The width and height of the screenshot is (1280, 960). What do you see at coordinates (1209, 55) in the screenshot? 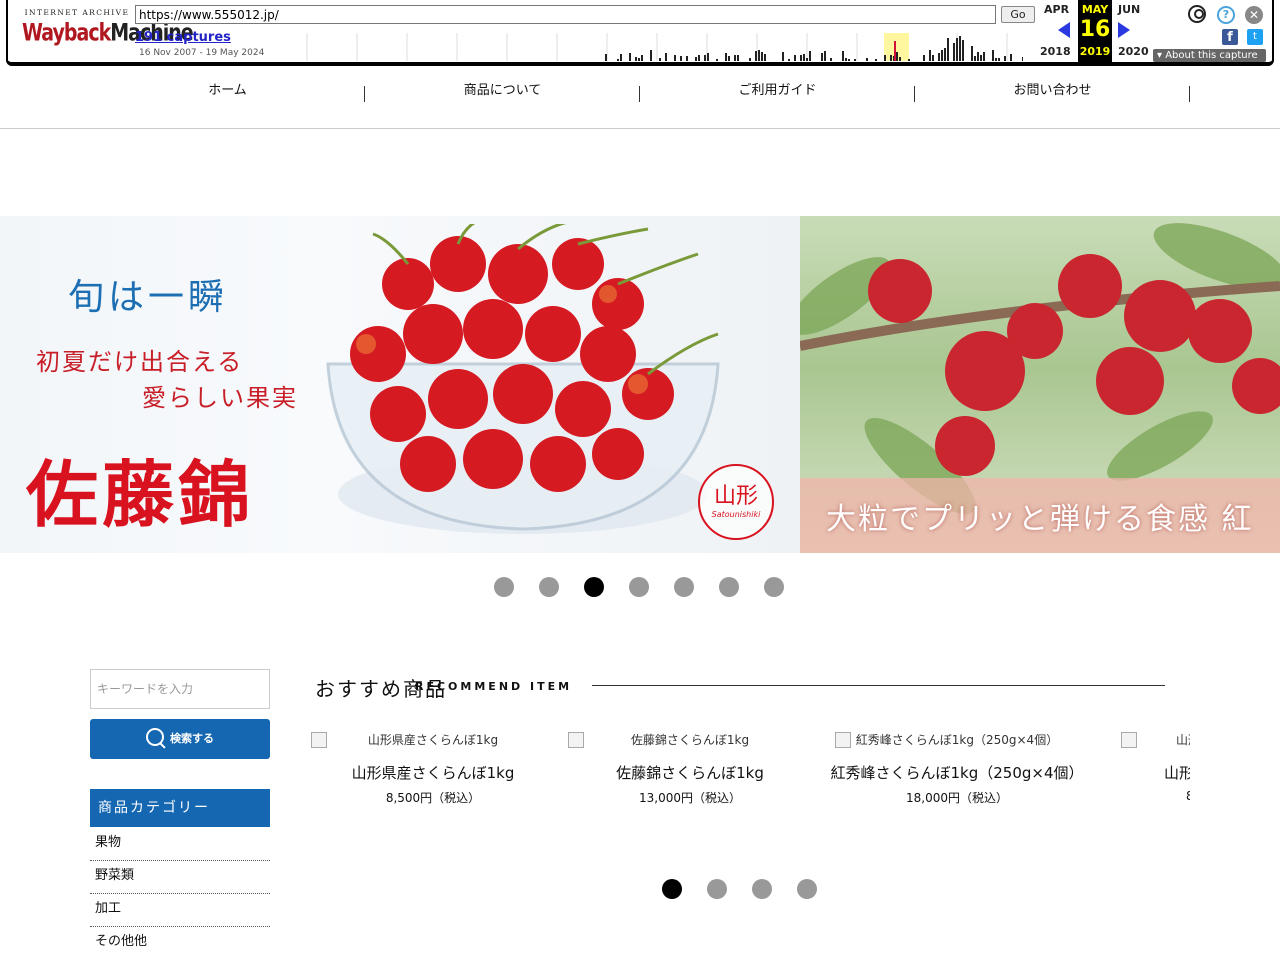
I see `about-capture-button: ▾ About this capture` at bounding box center [1209, 55].